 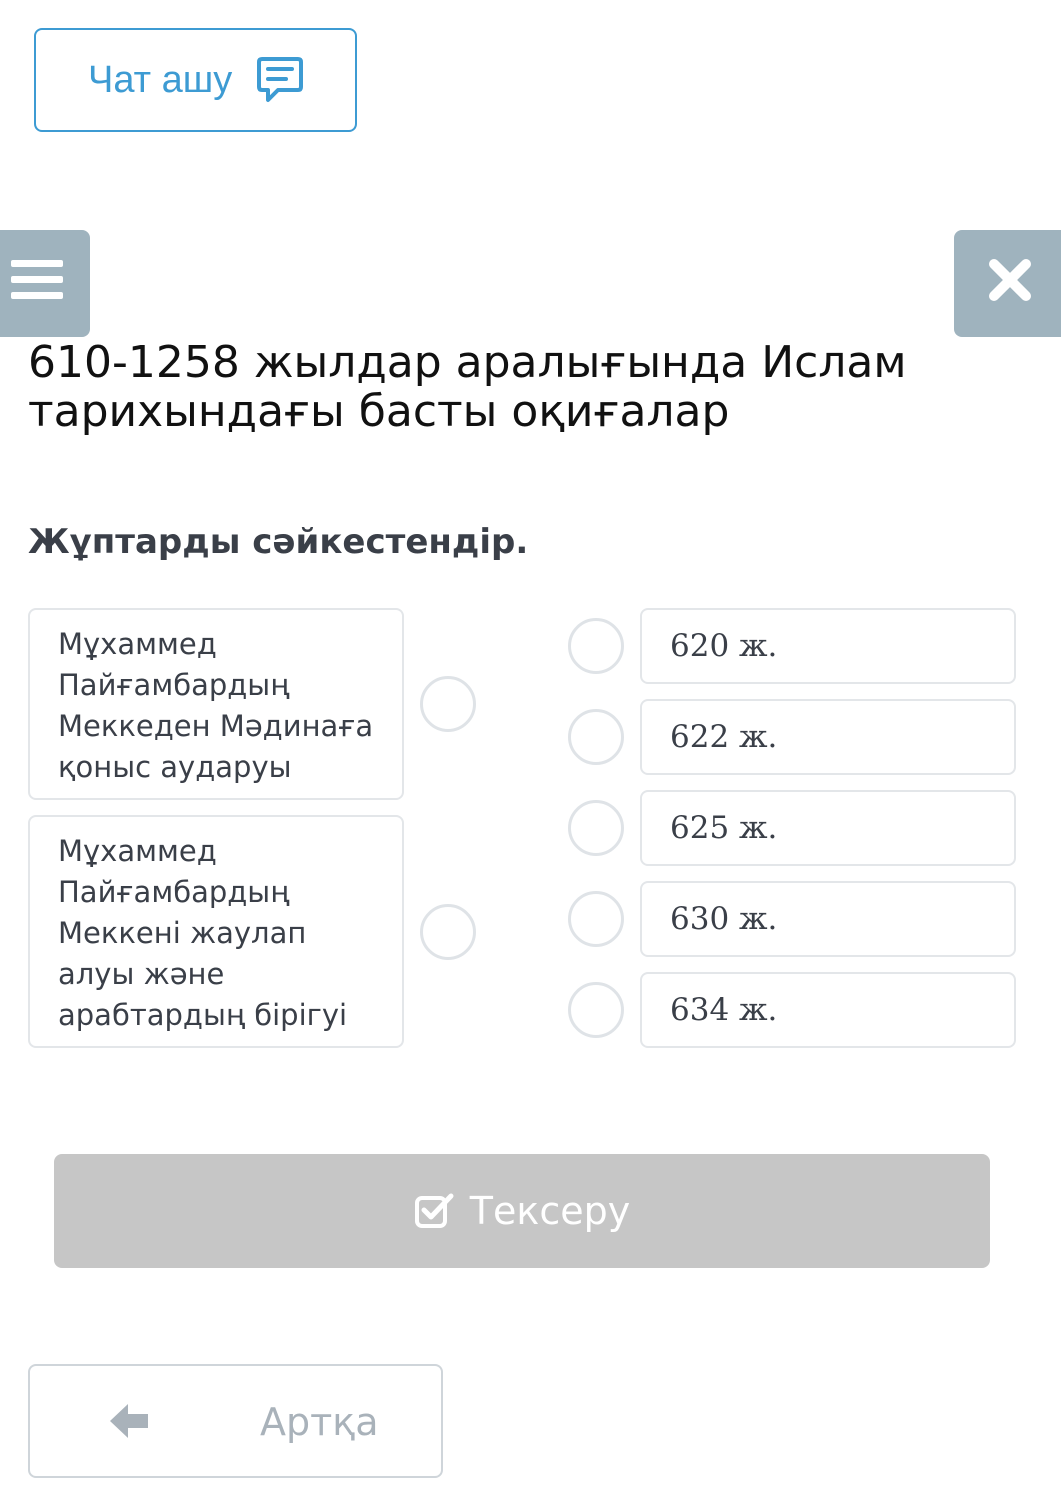 What do you see at coordinates (1009, 279) in the screenshot?
I see `close-icon` at bounding box center [1009, 279].